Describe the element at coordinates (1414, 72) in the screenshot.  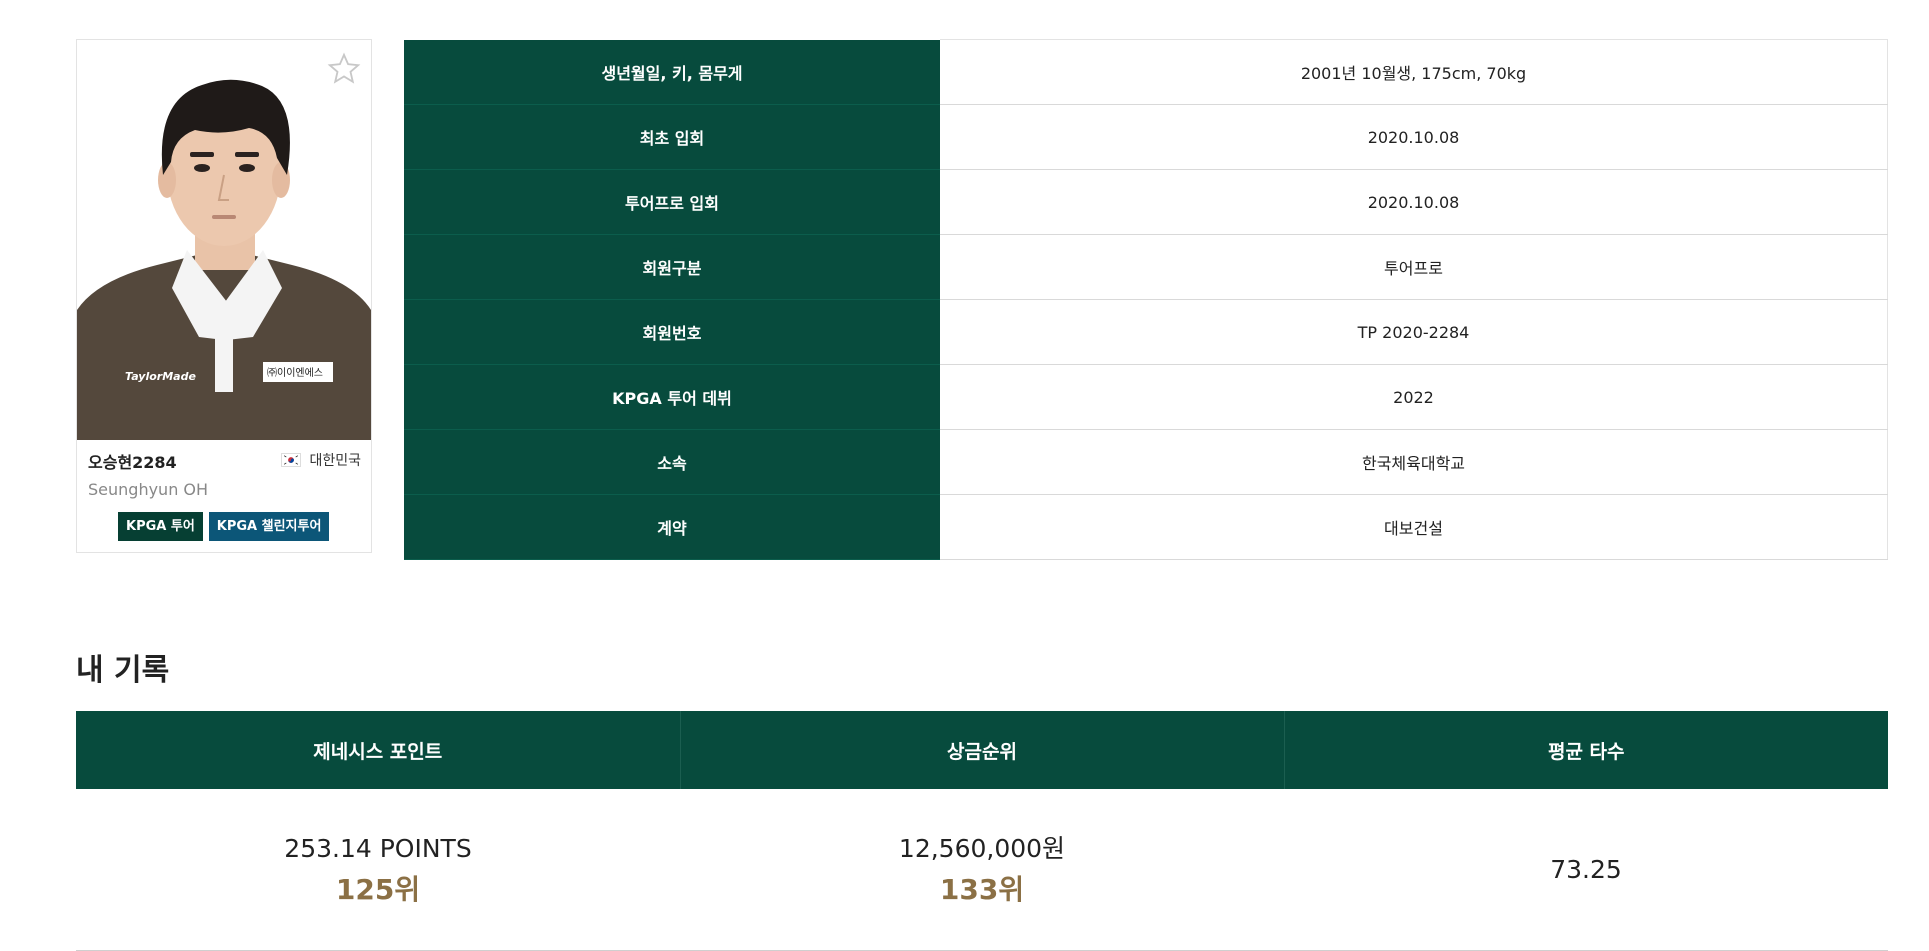
I see `info-value: 2001년 10월생, 175cm, 70kg` at that location.